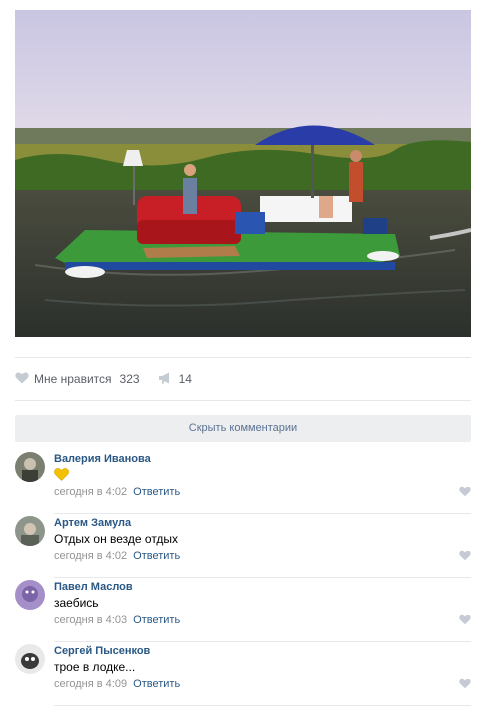 The height and width of the screenshot is (706, 484). I want to click on comment-author: Павел Маслов, so click(93, 587).